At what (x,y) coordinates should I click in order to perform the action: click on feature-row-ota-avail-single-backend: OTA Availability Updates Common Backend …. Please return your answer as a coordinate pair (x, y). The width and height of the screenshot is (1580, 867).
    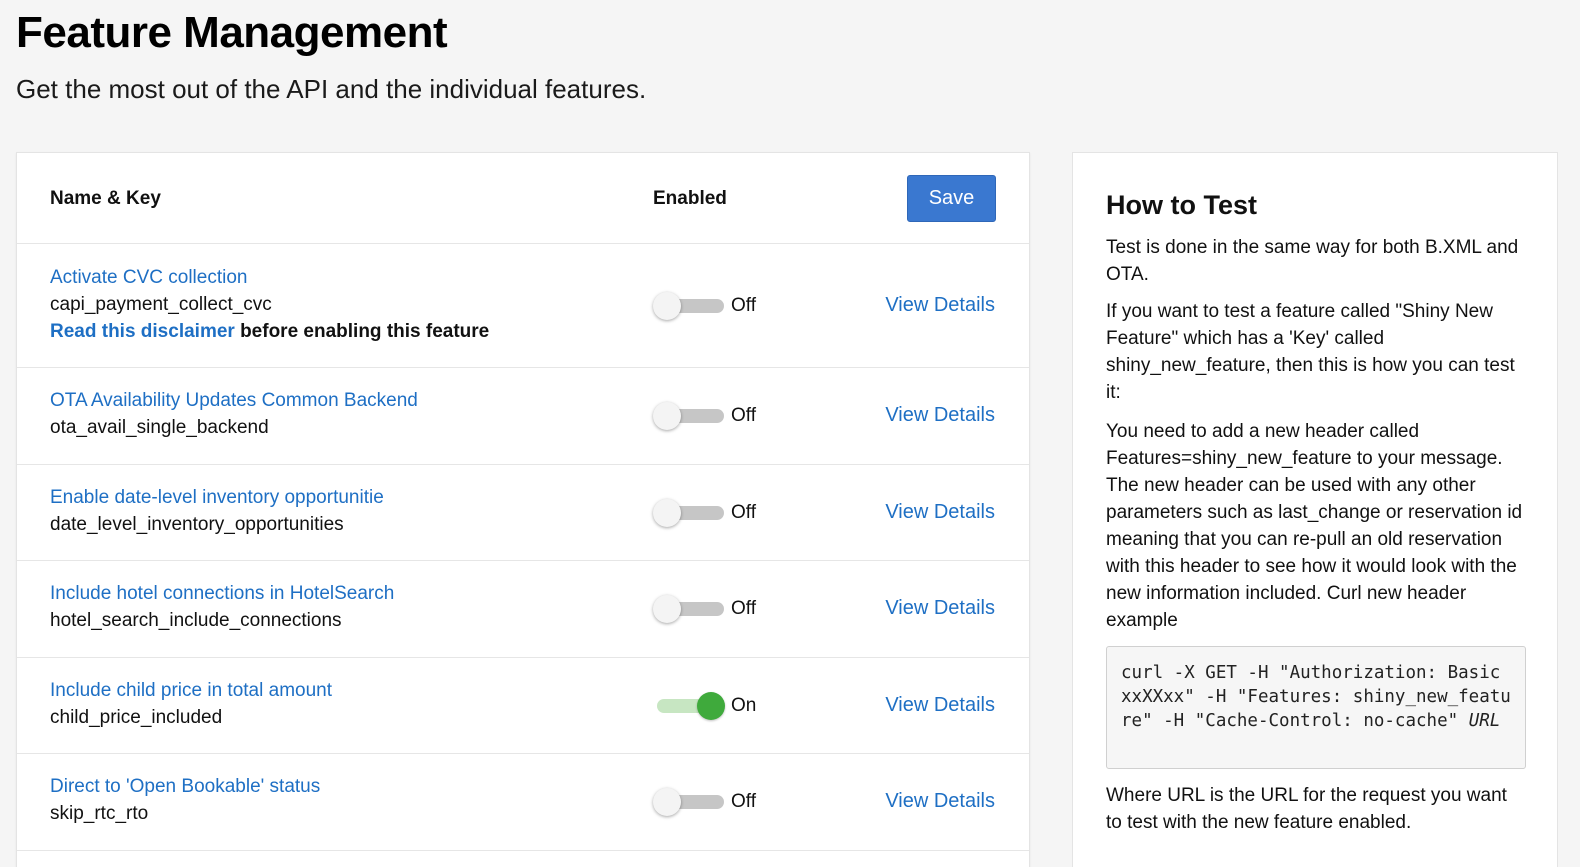
    Looking at the image, I should click on (523, 416).